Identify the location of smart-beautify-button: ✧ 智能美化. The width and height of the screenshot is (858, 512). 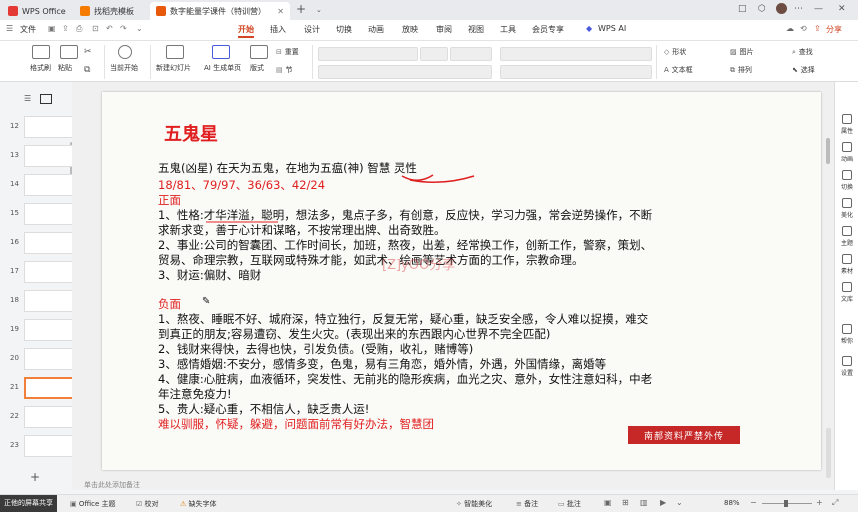
(474, 504).